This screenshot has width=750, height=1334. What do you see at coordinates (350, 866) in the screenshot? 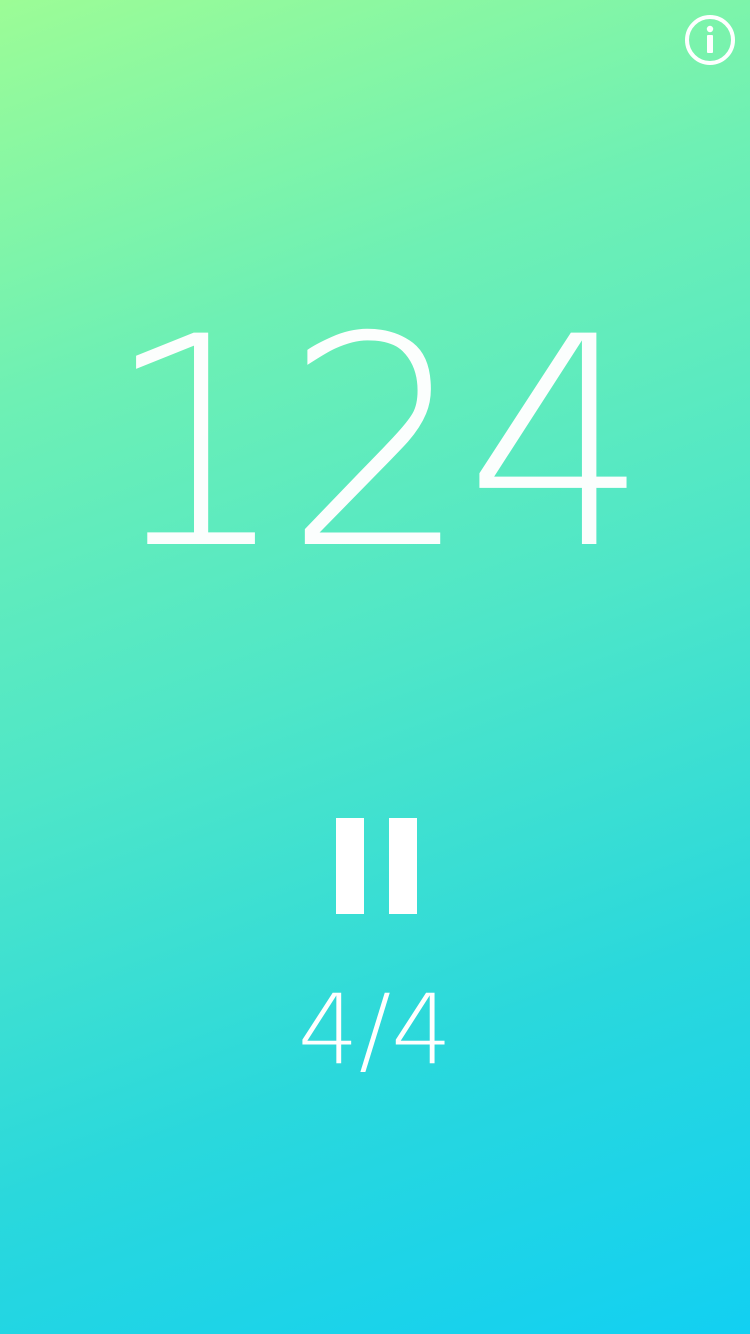
I see `pause-icon-bar-left` at bounding box center [350, 866].